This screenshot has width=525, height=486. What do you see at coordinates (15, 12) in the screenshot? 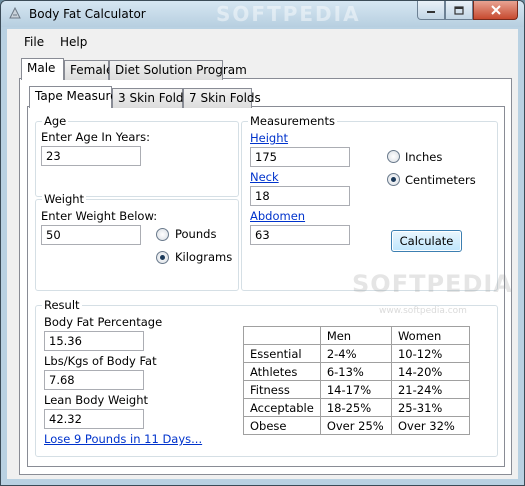
I see `app-icon` at bounding box center [15, 12].